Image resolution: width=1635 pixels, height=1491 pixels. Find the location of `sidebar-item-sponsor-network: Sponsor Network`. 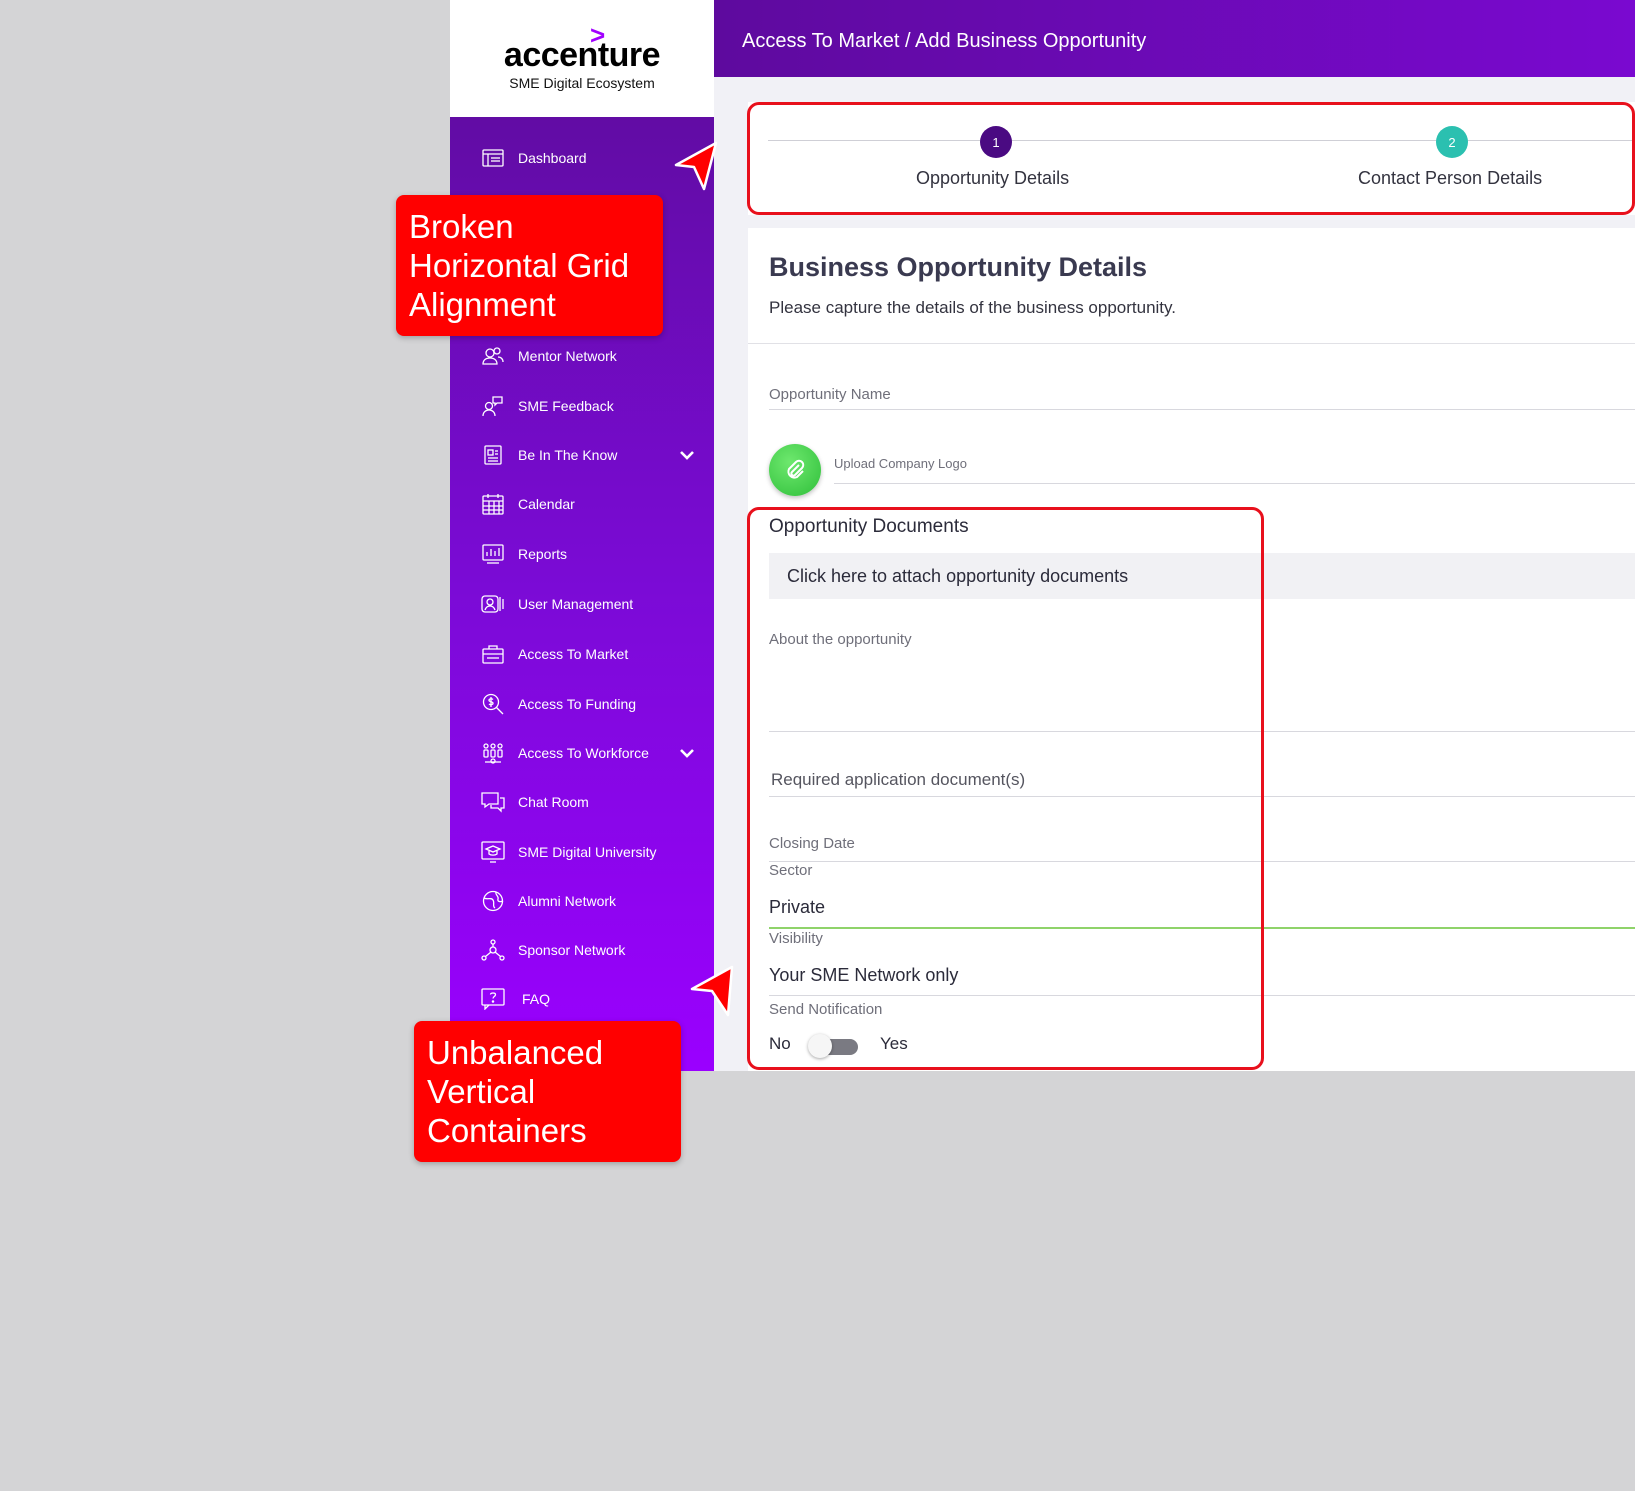

sidebar-item-sponsor-network: Sponsor Network is located at coordinates (582, 950).